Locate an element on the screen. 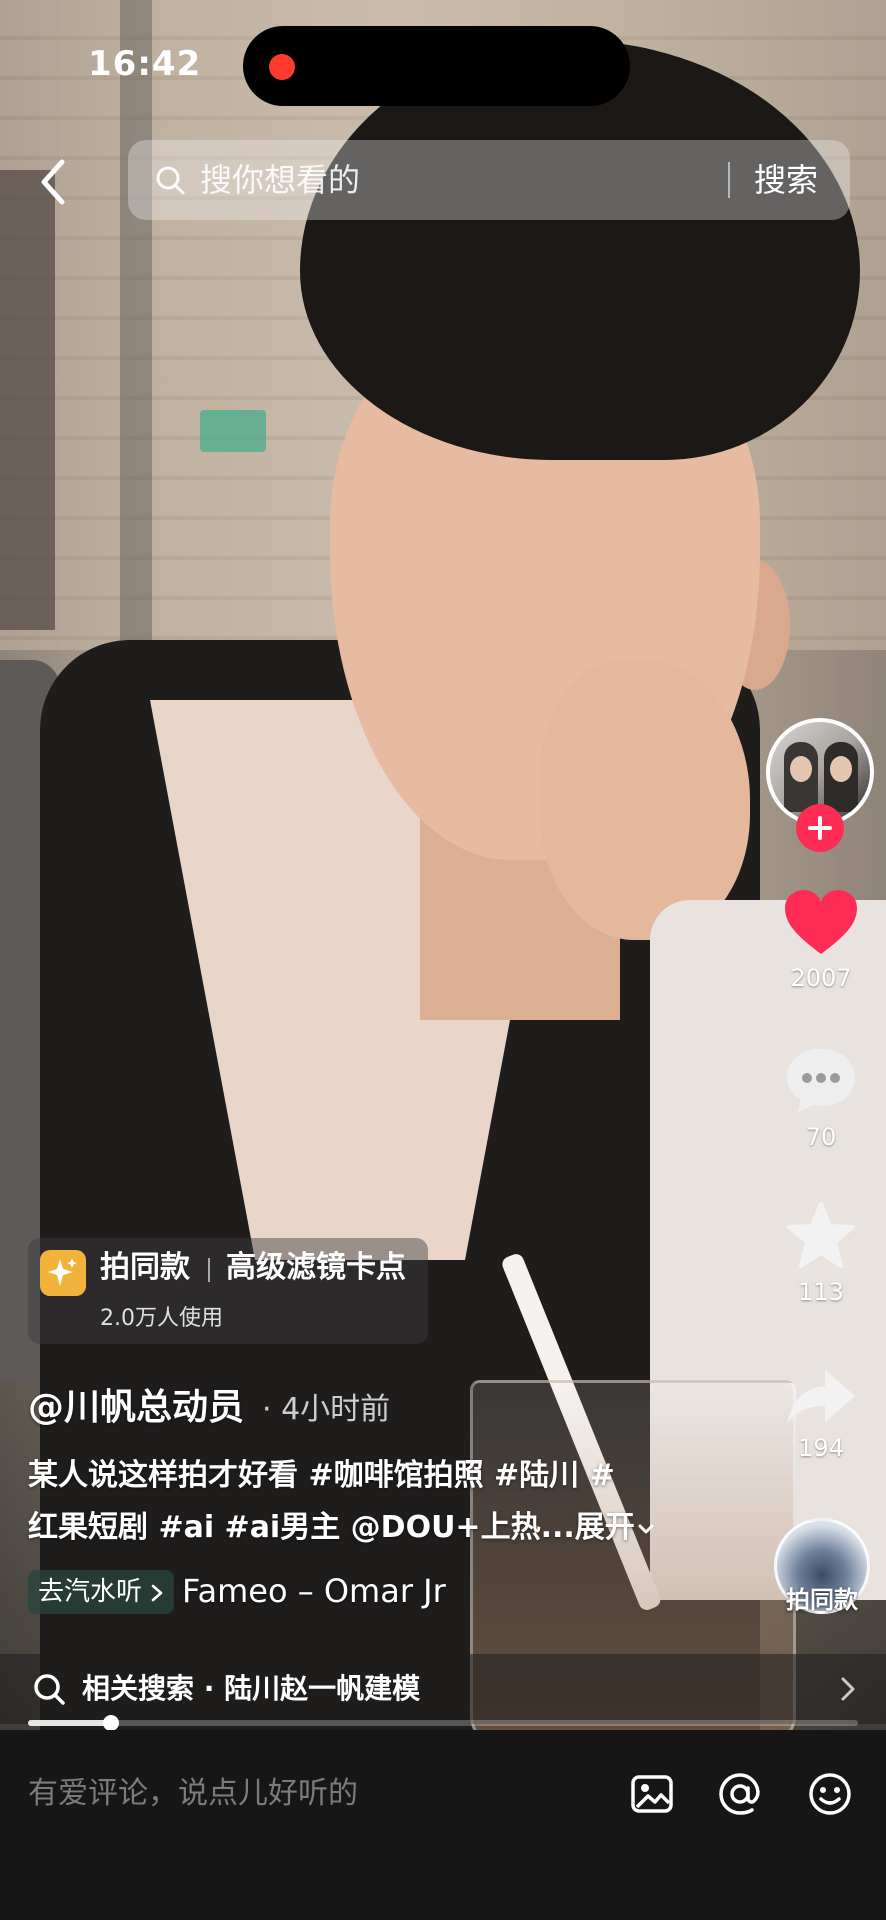  comment-input: 有爱评论，说点儿好听的 is located at coordinates (193, 1794).